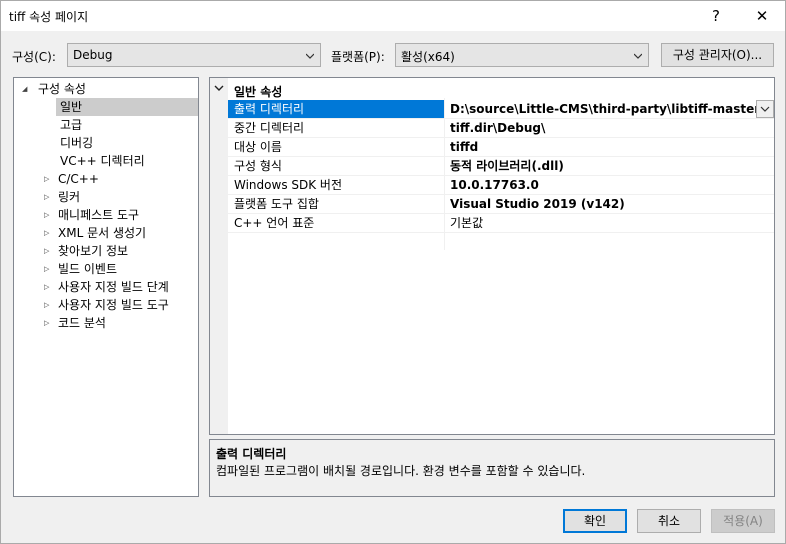  I want to click on help-button: ?, so click(716, 16).